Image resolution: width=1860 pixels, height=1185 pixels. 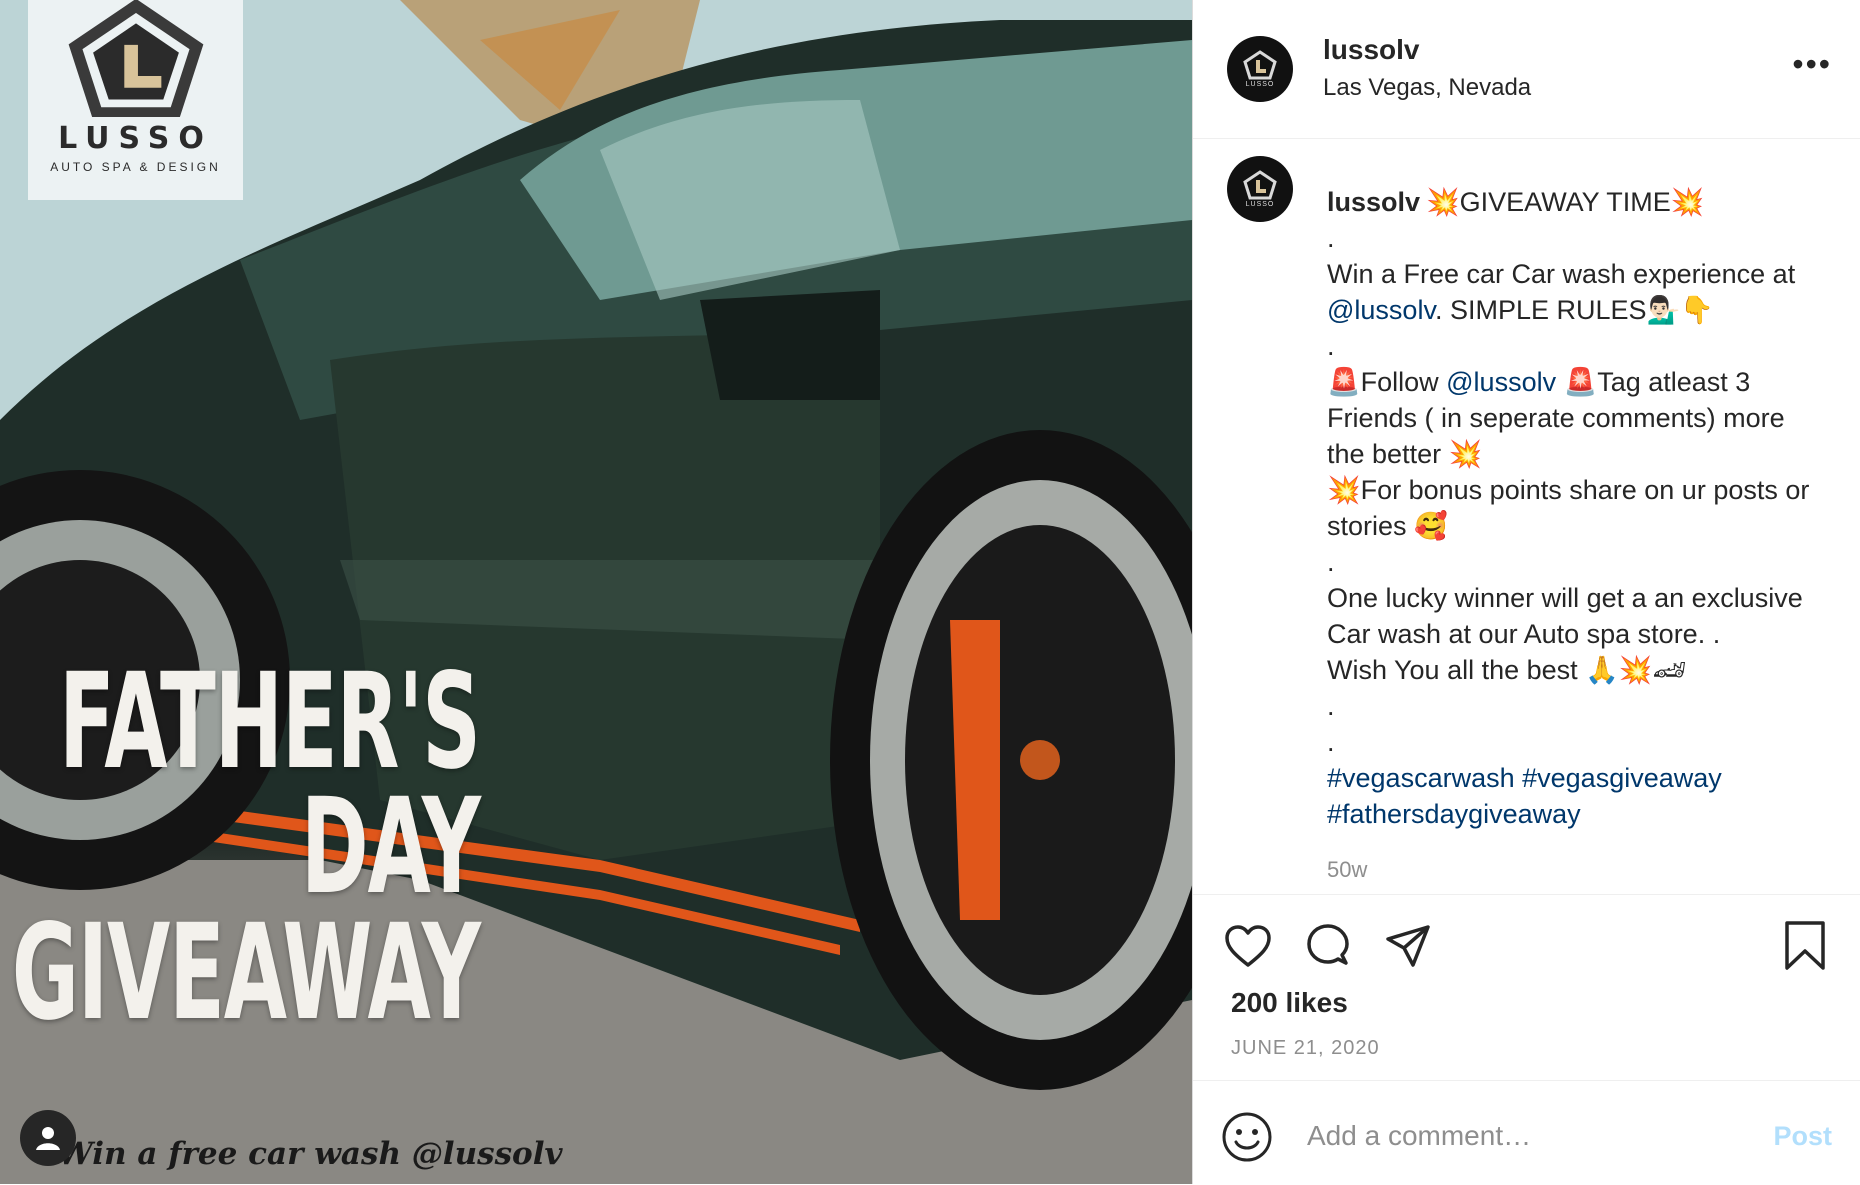 I want to click on caption-line: #fathersdaygiveaway, so click(x=1587, y=814).